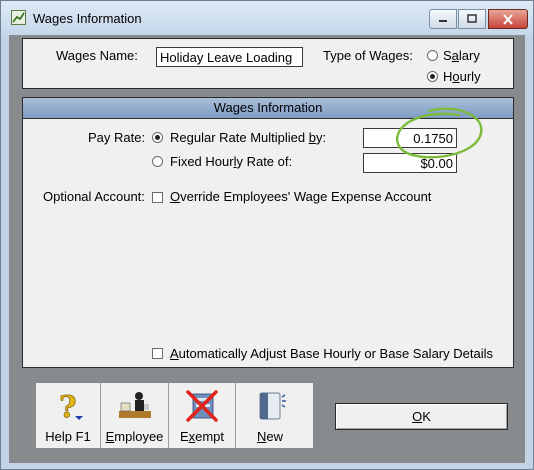 This screenshot has width=534, height=470. I want to click on regular-rate-radio, so click(157, 137).